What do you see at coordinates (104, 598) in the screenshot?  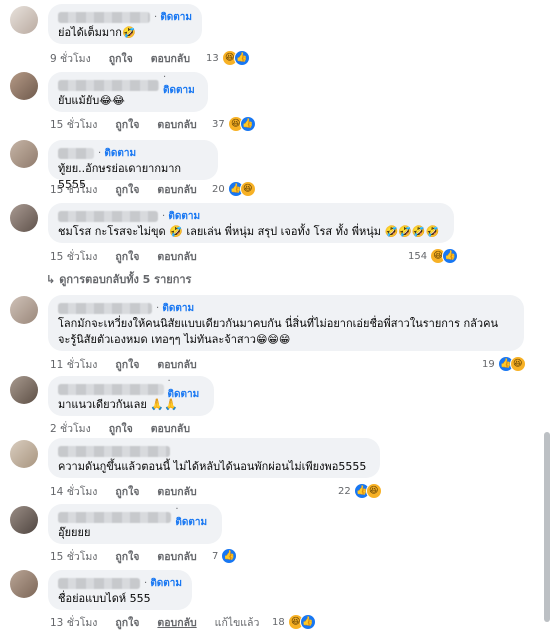 I see `comment-text: ชื่อย่อแบบไดห์ 555` at bounding box center [104, 598].